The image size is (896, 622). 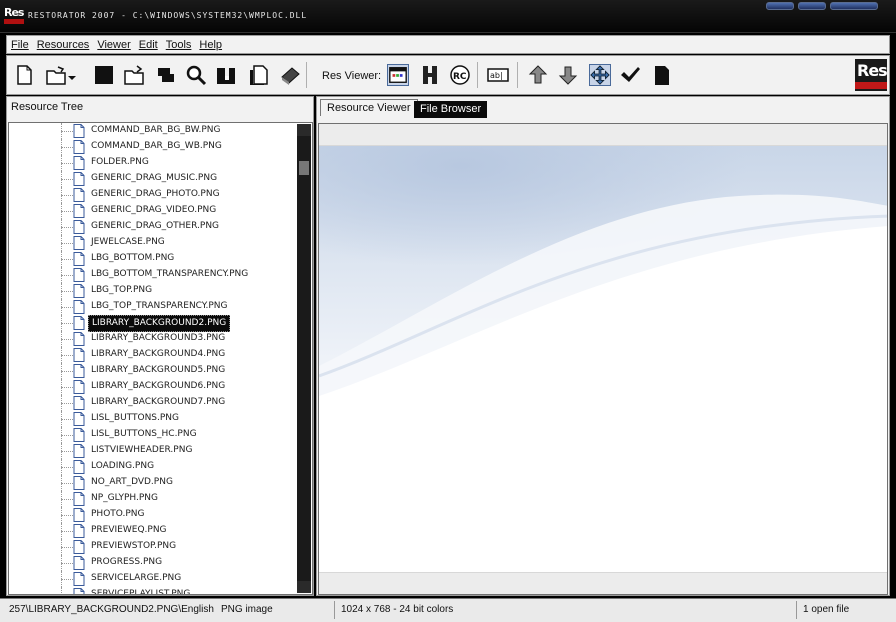 What do you see at coordinates (498, 75) in the screenshot?
I see `view-text-icon: ab|` at bounding box center [498, 75].